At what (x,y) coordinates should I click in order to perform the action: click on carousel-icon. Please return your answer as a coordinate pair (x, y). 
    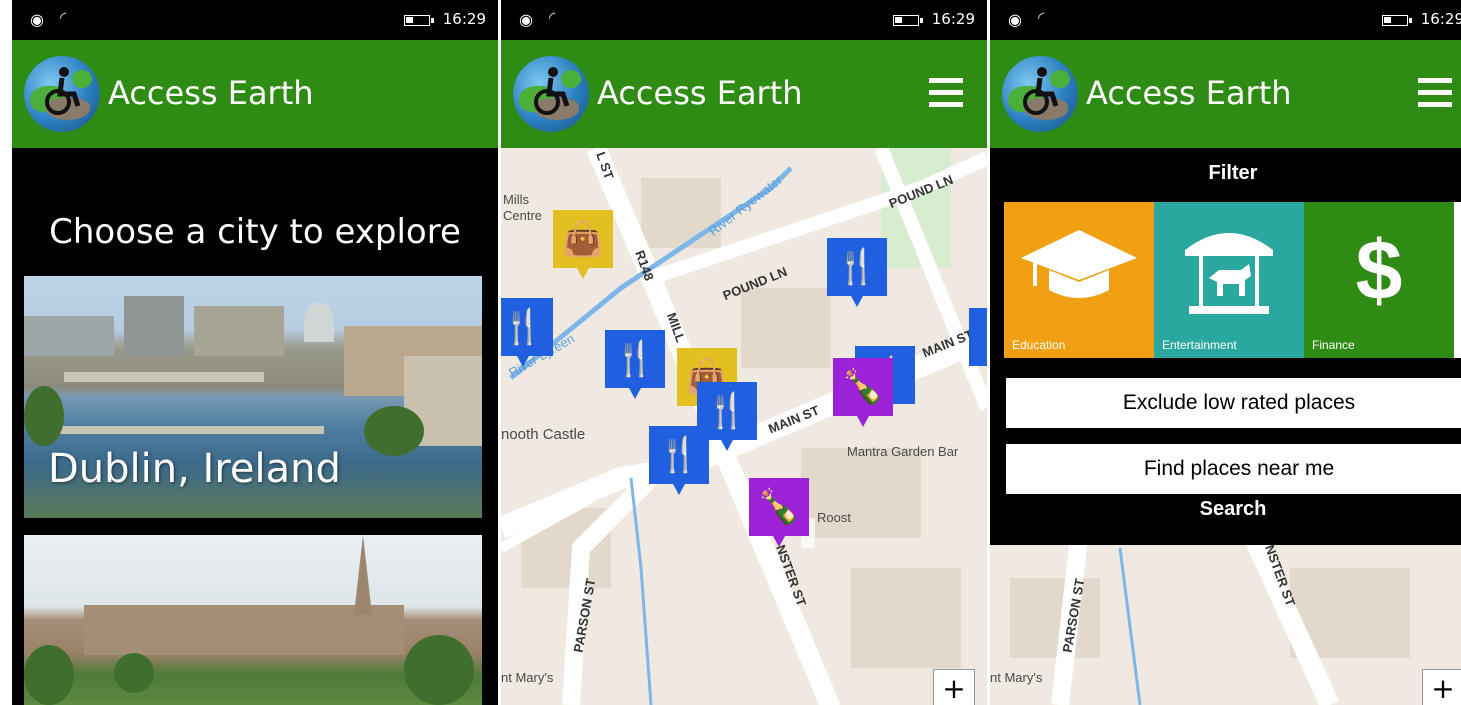
    Looking at the image, I should click on (1229, 272).